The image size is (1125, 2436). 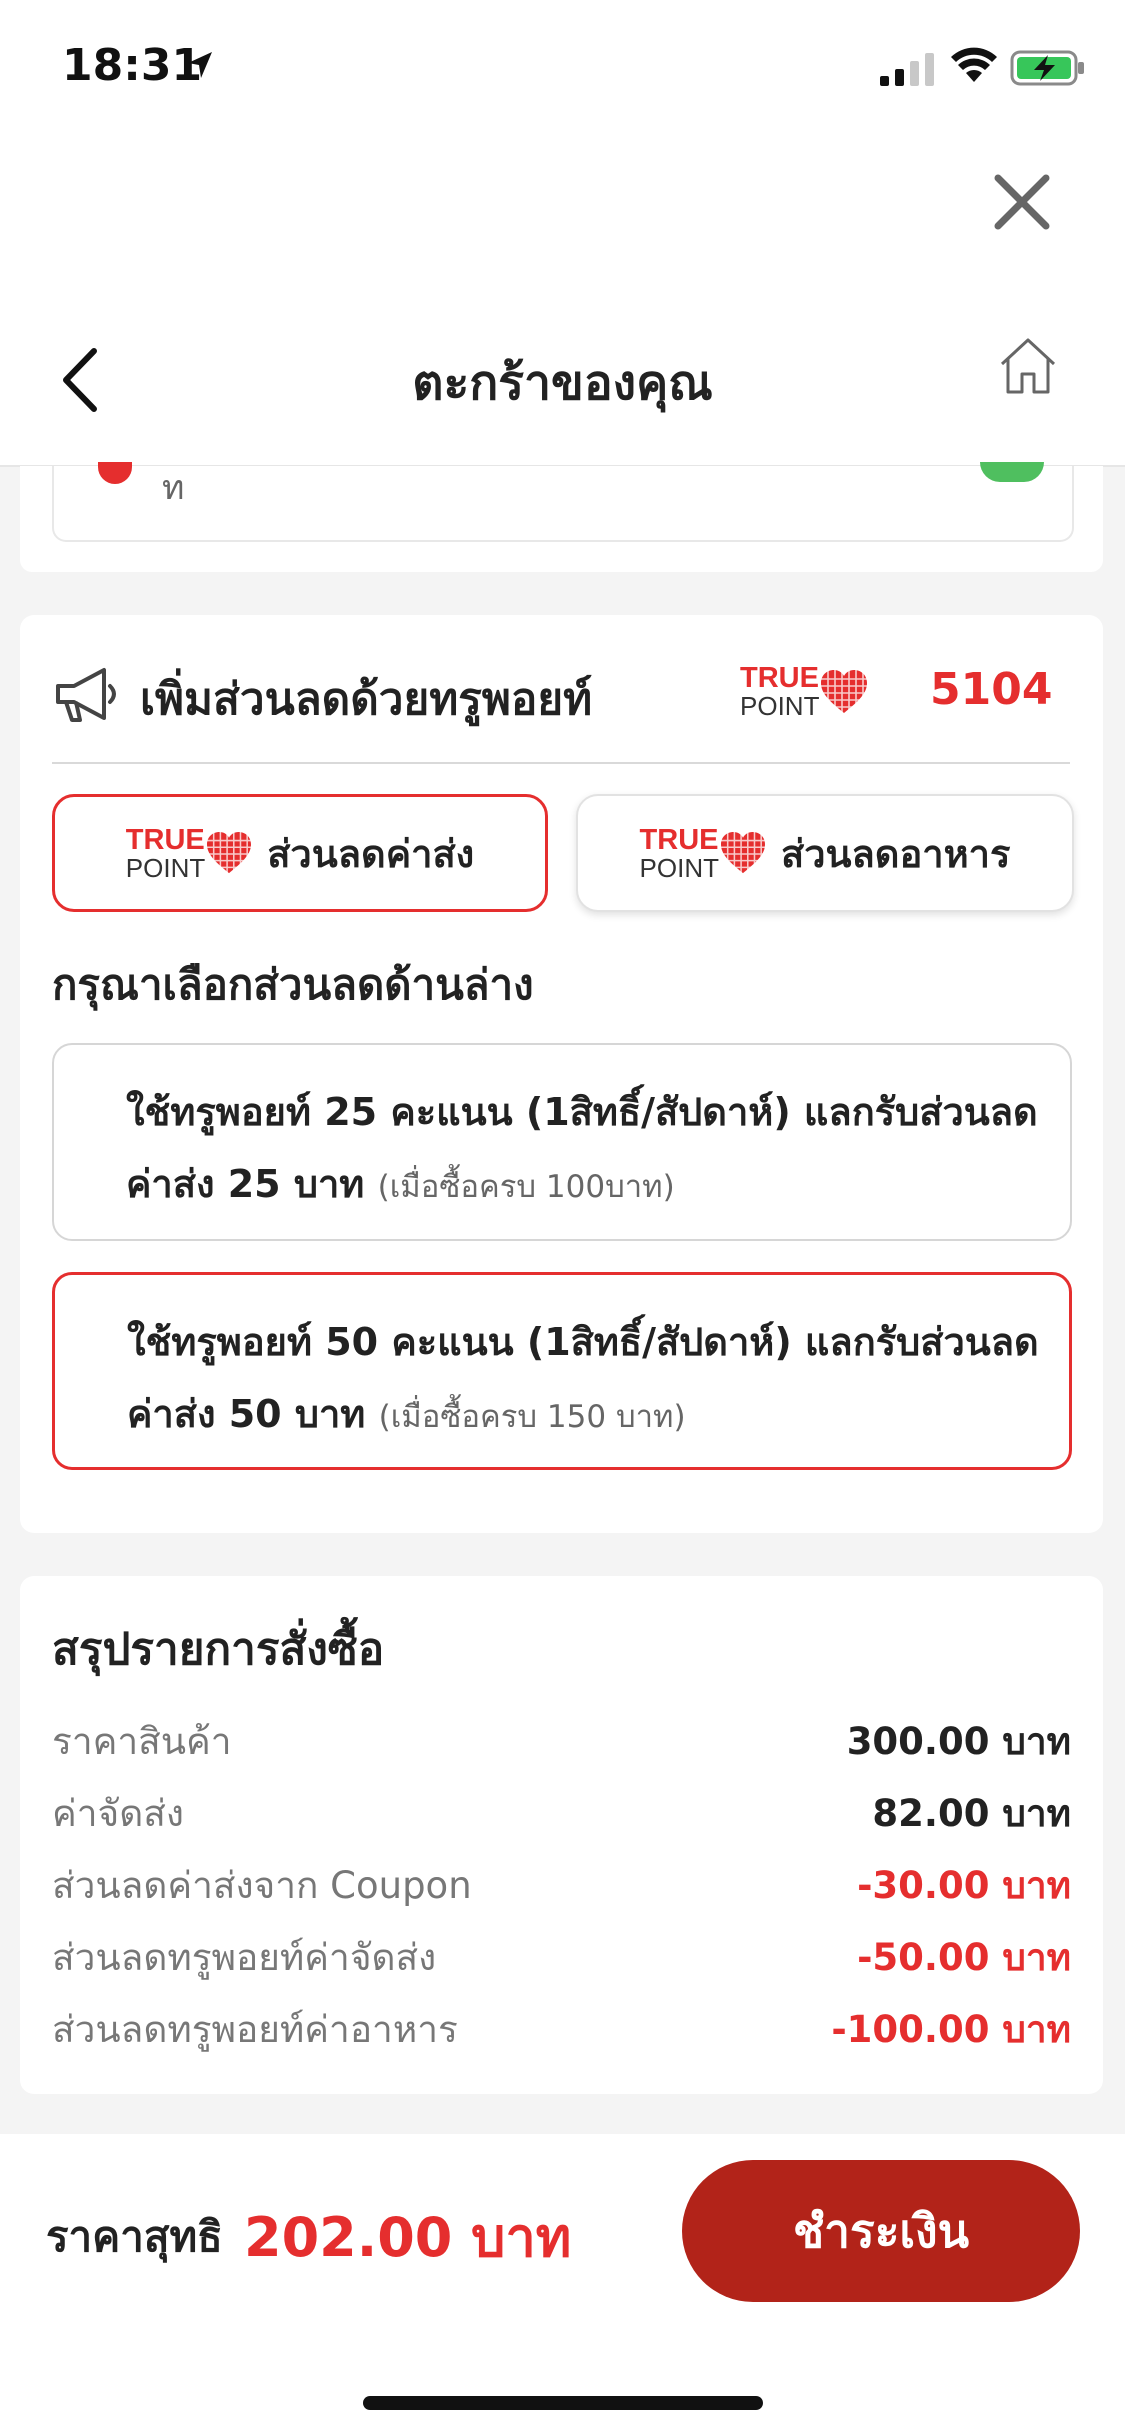 I want to click on status-time: 18:31, so click(x=132, y=65).